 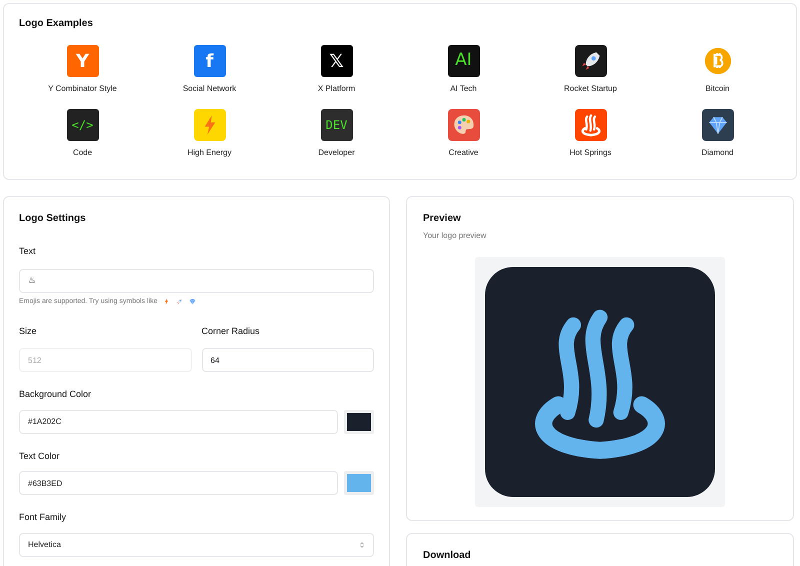 I want to click on logo-example-label: Bitcoin, so click(x=717, y=89).